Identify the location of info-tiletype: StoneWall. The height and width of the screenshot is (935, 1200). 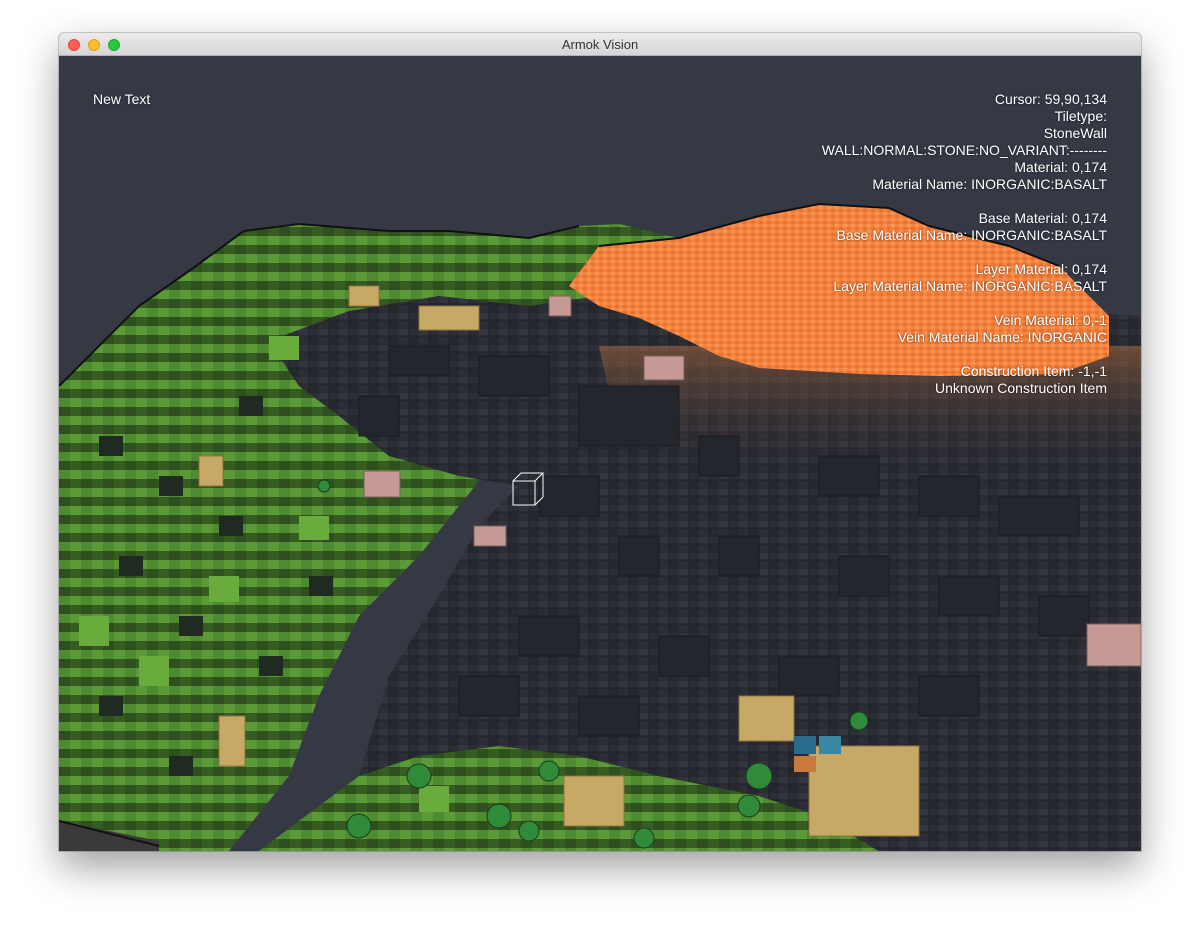
(1075, 133).